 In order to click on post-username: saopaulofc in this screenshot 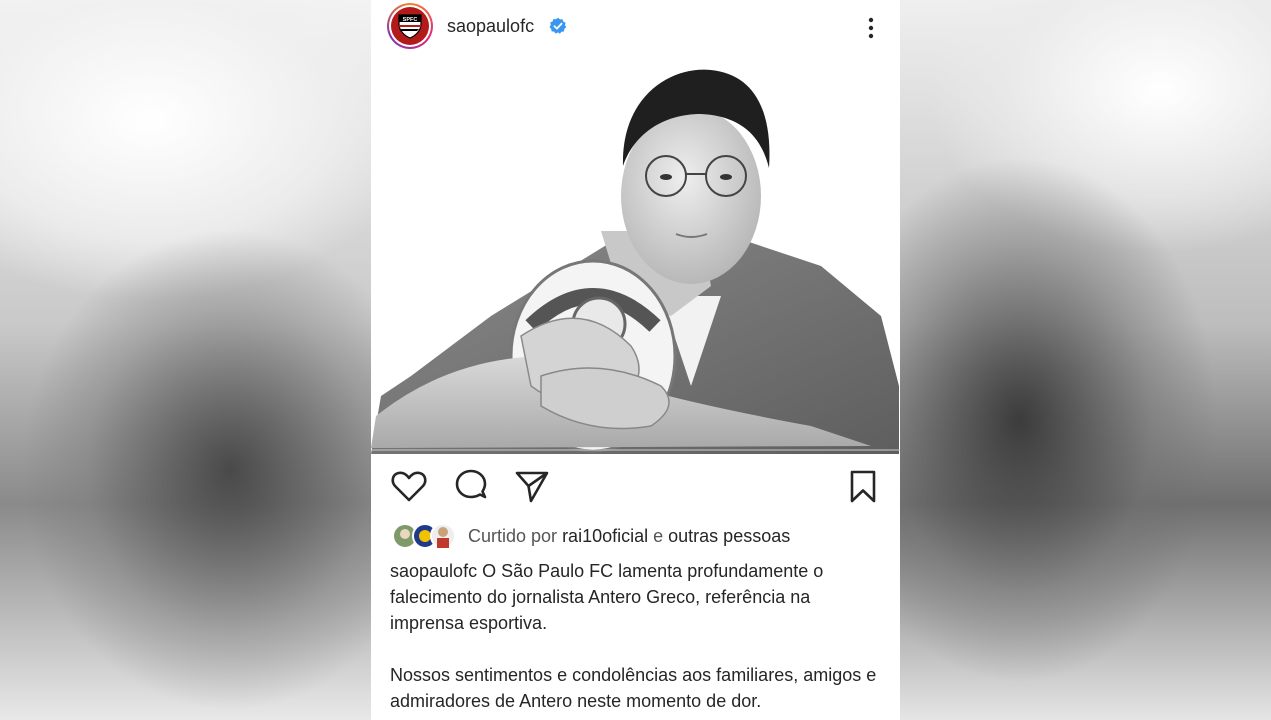, I will do `click(490, 26)`.